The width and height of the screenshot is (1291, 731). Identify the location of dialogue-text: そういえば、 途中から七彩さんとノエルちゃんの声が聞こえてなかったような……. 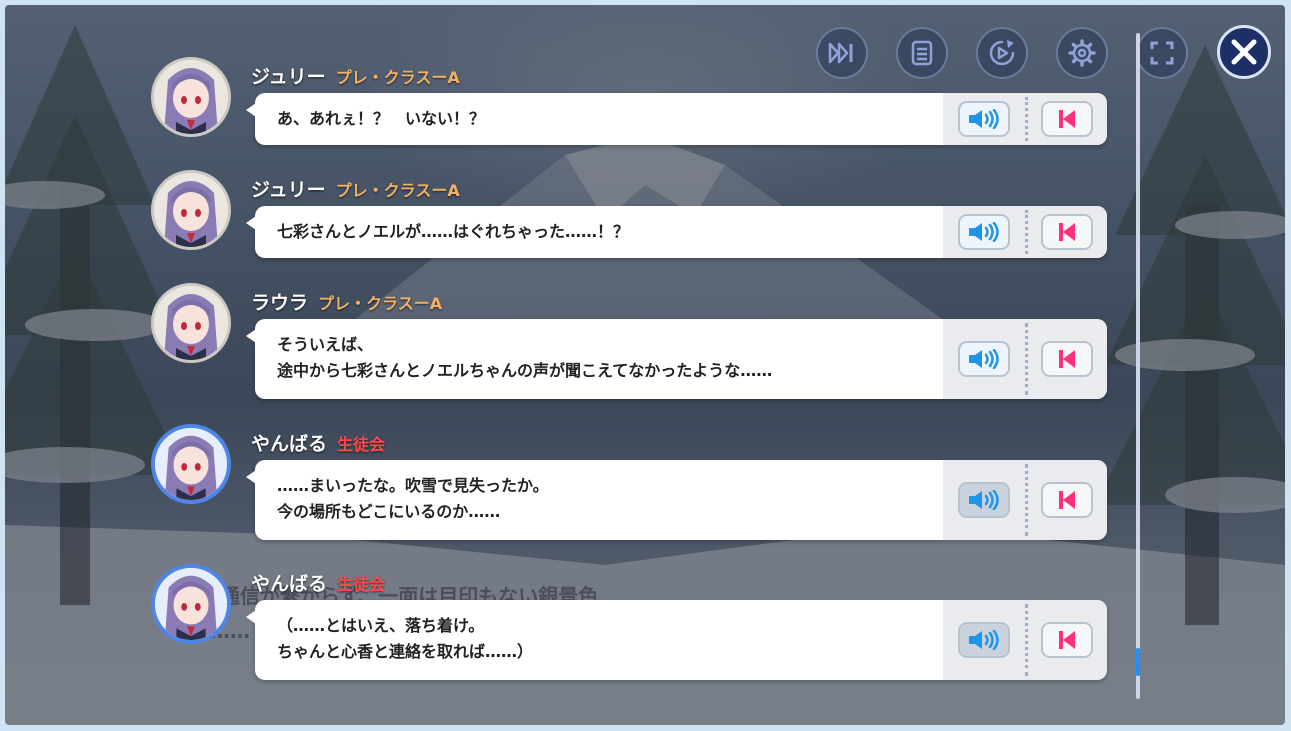
(524, 358).